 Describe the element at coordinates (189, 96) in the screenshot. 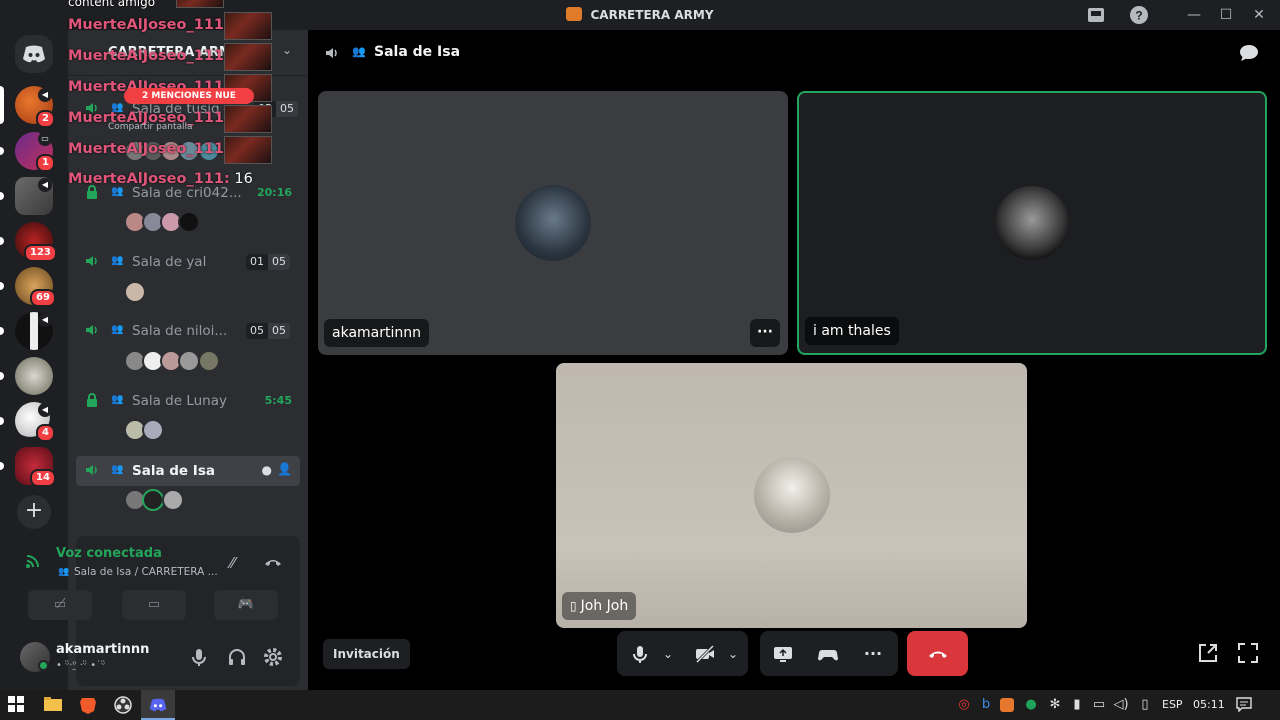

I see `mentions-banner: 2 MENCIONES NUE` at that location.